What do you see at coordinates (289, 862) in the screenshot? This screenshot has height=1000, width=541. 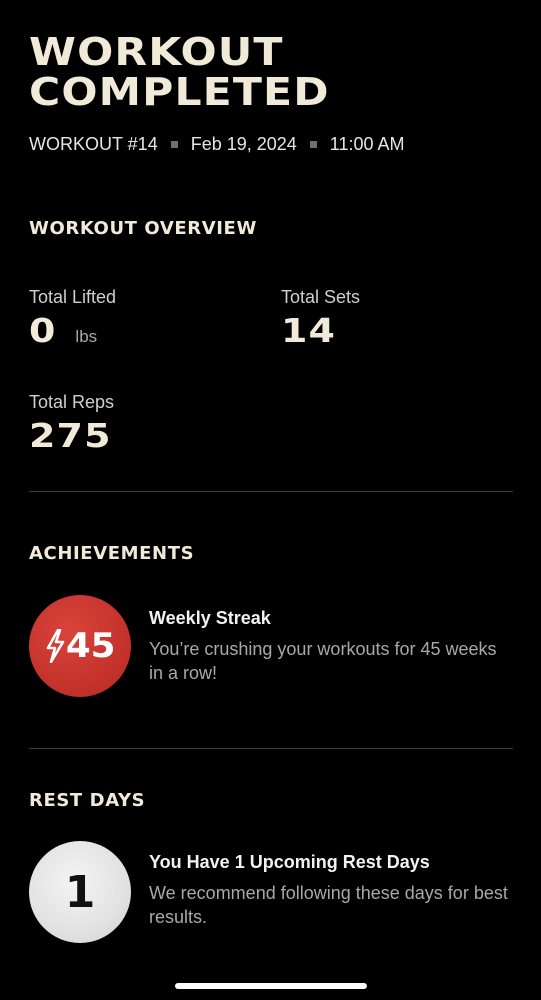 I see `rest-days-title: You Have 1 Upcoming Rest Days` at bounding box center [289, 862].